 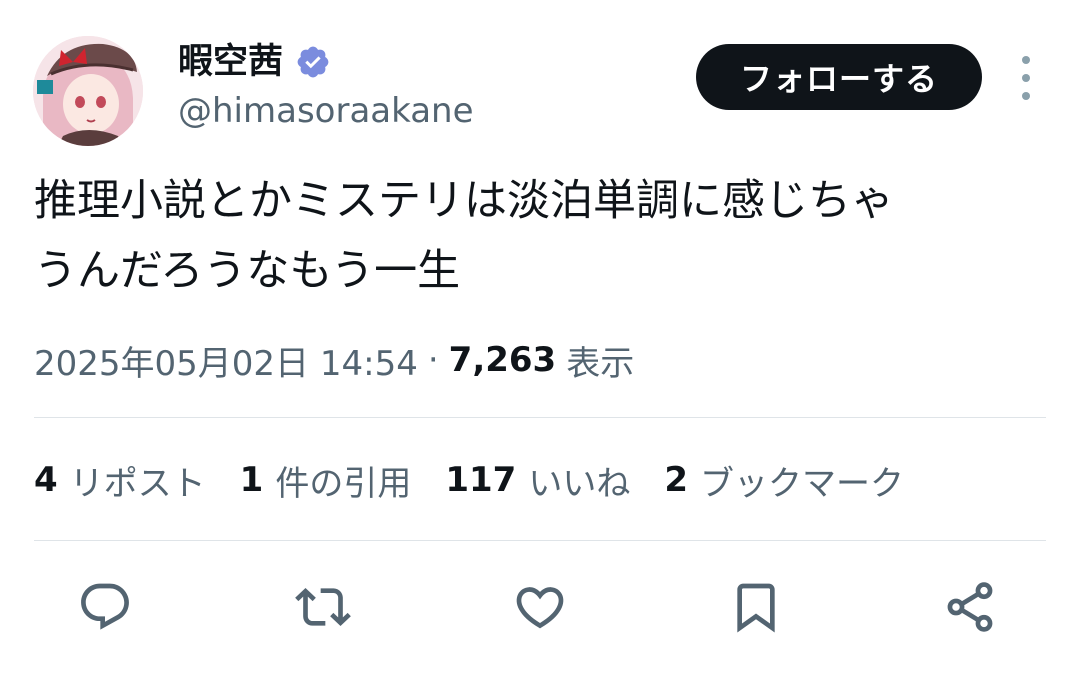 I want to click on like-icon, so click(x=540, y=608).